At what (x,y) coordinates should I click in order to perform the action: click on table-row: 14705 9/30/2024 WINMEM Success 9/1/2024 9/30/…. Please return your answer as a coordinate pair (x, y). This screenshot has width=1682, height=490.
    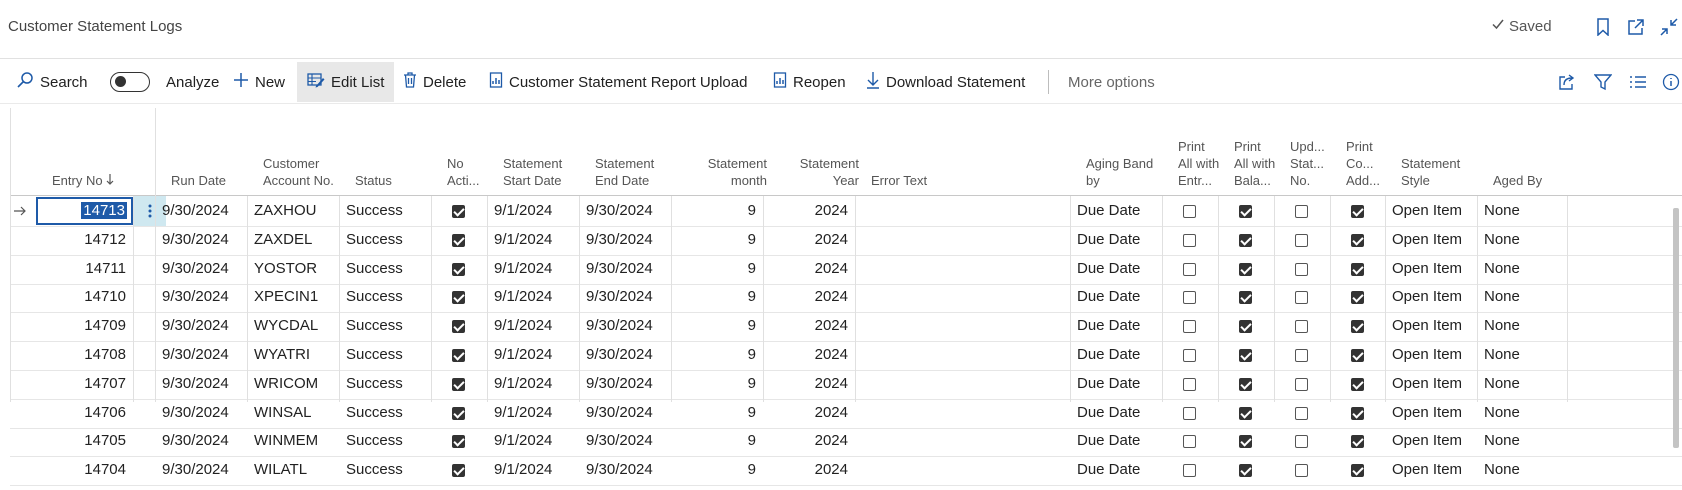
    Looking at the image, I should click on (846, 442).